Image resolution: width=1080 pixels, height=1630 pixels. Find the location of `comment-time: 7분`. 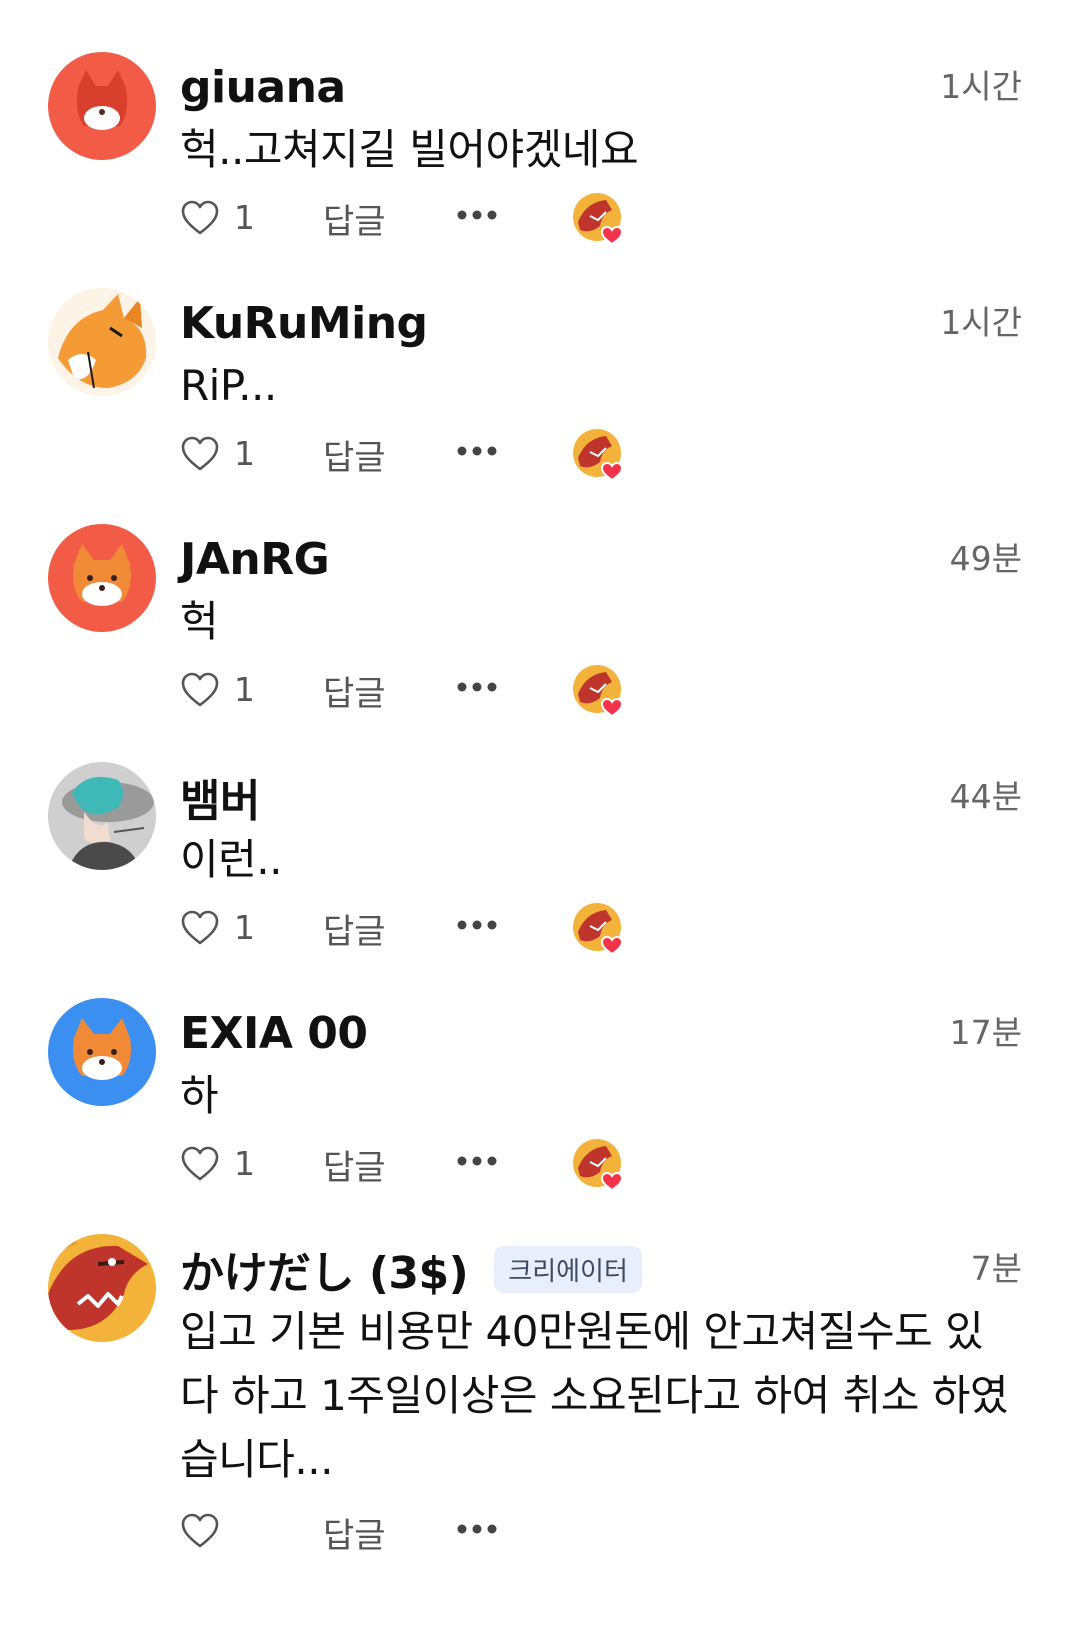

comment-time: 7분 is located at coordinates (996, 1268).